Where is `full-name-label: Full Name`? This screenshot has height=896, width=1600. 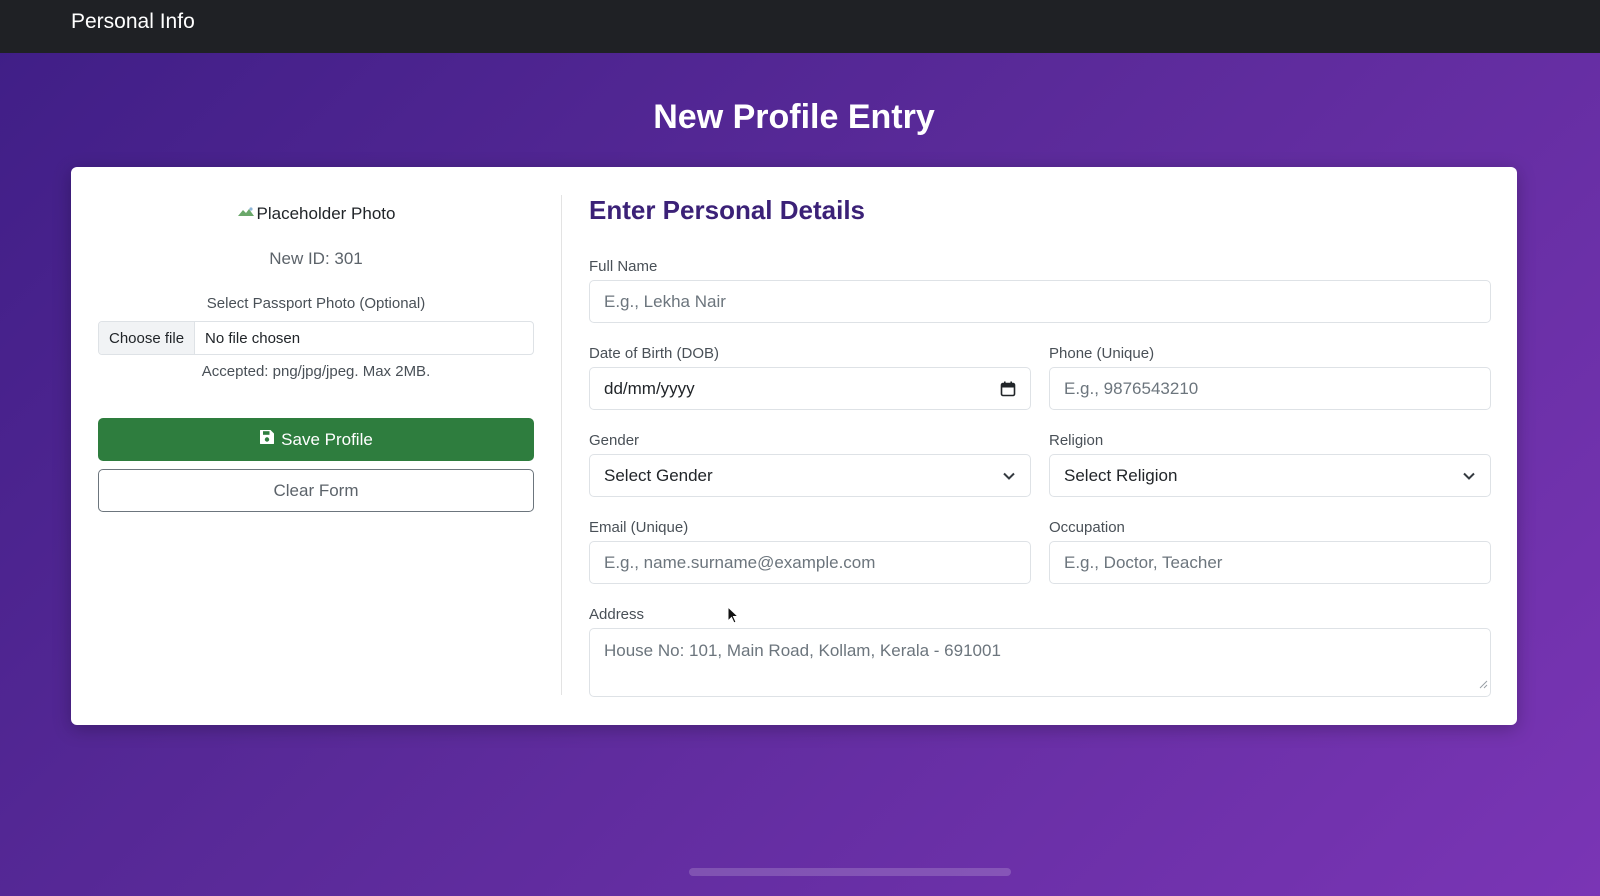
full-name-label: Full Name is located at coordinates (623, 266).